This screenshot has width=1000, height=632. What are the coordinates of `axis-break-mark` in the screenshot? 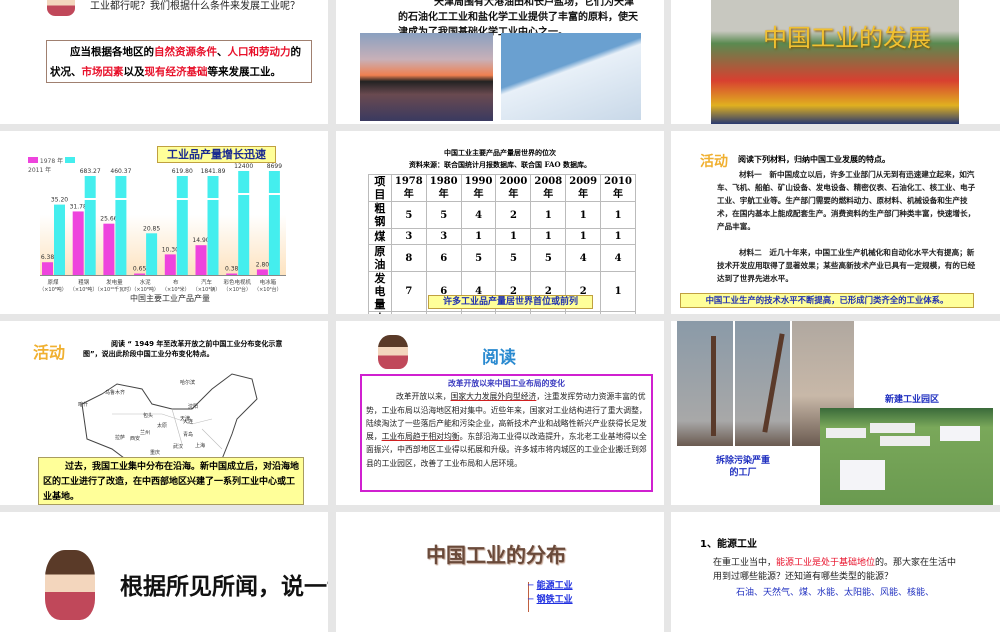 It's located at (274, 194).